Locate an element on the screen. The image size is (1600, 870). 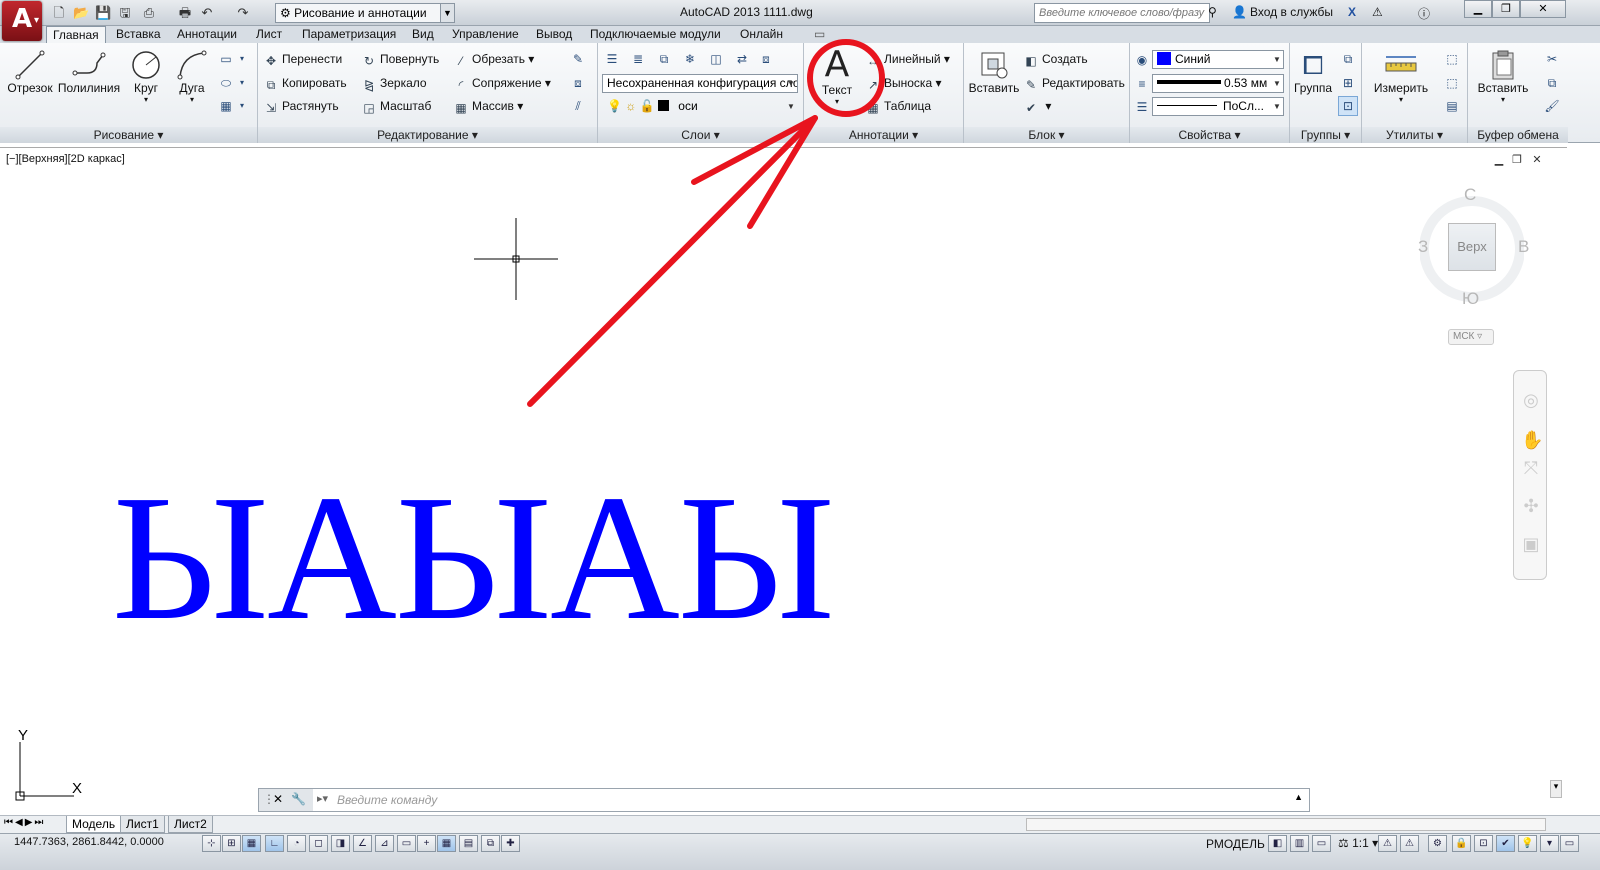
maximize-viewport-icon: ▭ is located at coordinates (1321, 843).